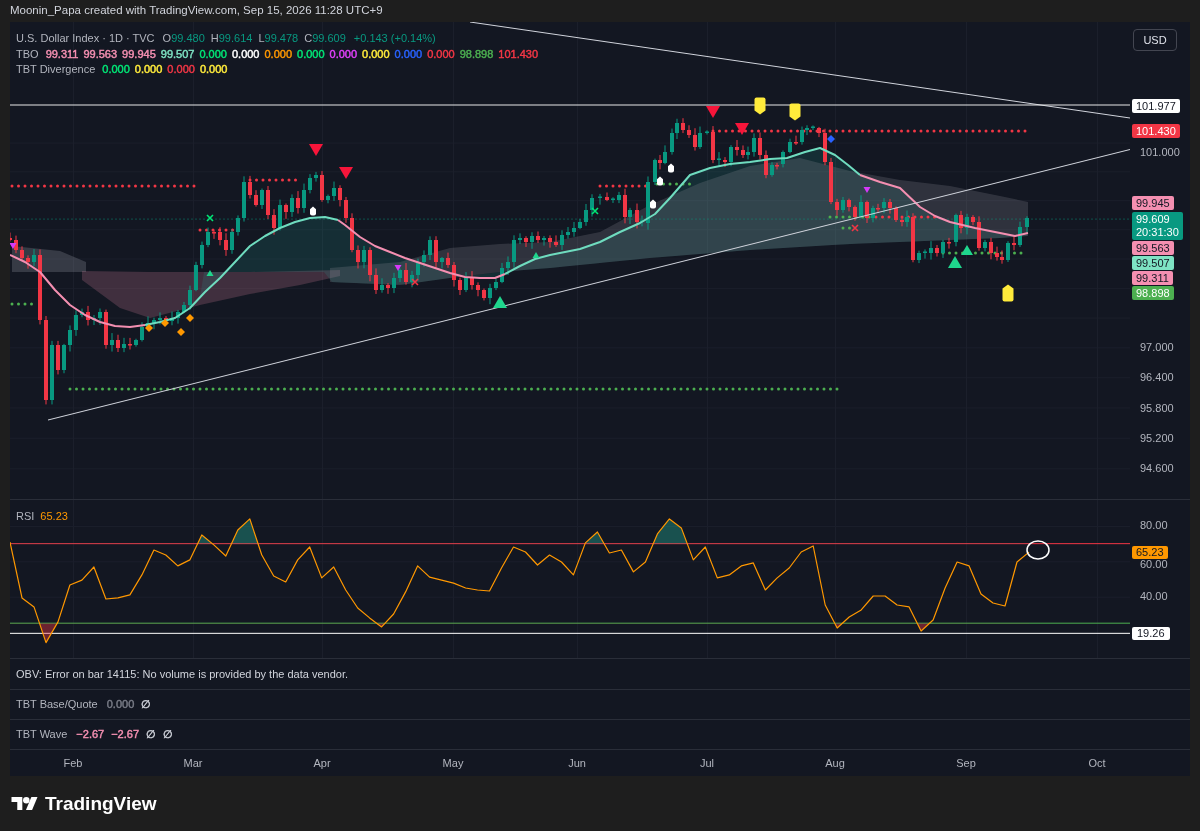  What do you see at coordinates (1151, 633) in the screenshot?
I see `level-value-label: 19.26` at bounding box center [1151, 633].